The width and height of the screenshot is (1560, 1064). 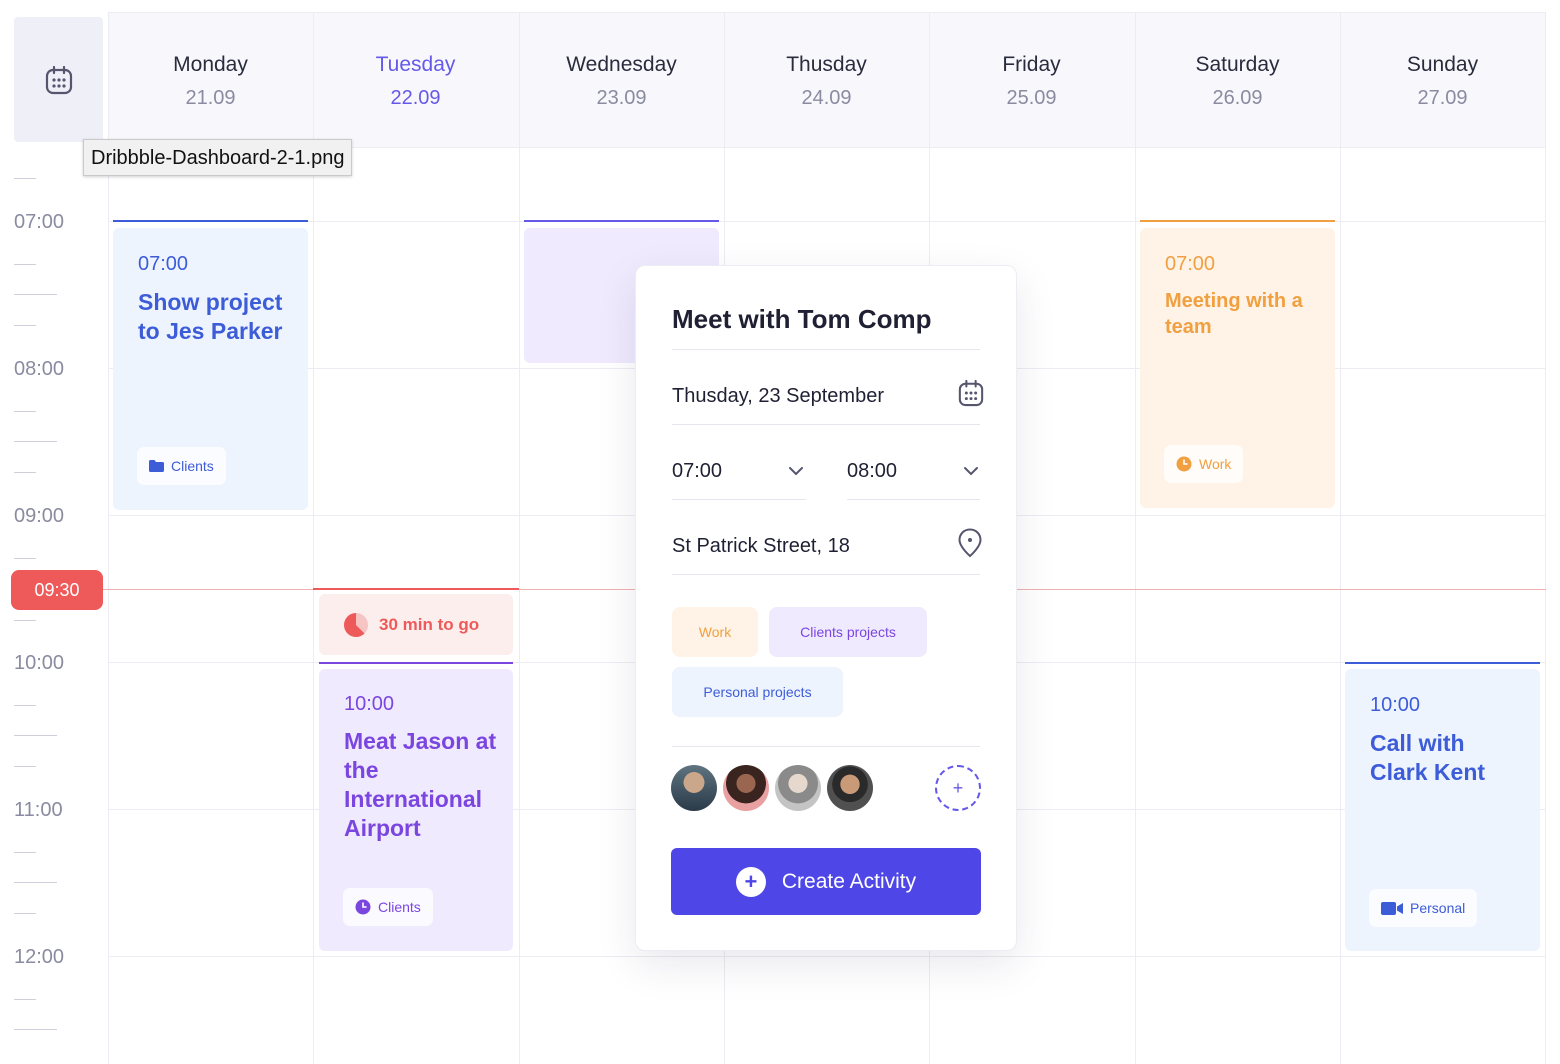 What do you see at coordinates (802, 319) in the screenshot?
I see `popup-title: Meet with Tom Comp` at bounding box center [802, 319].